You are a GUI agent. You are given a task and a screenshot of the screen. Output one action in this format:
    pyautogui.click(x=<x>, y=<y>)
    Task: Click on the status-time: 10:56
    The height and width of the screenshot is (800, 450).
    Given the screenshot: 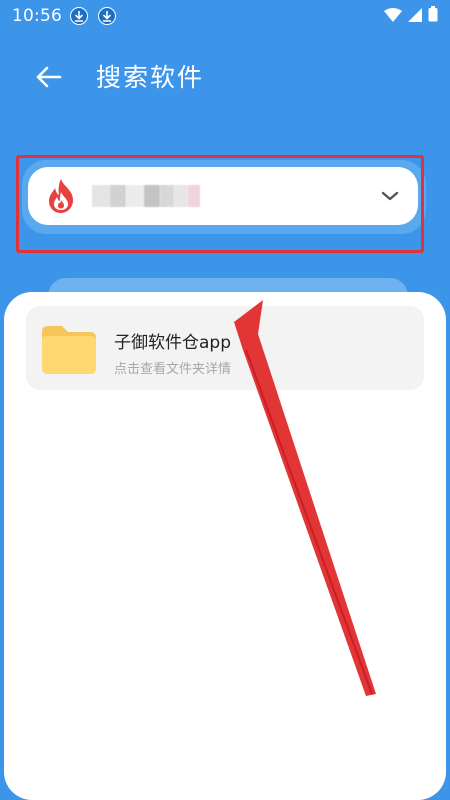 What is the action you would take?
    pyautogui.click(x=37, y=16)
    